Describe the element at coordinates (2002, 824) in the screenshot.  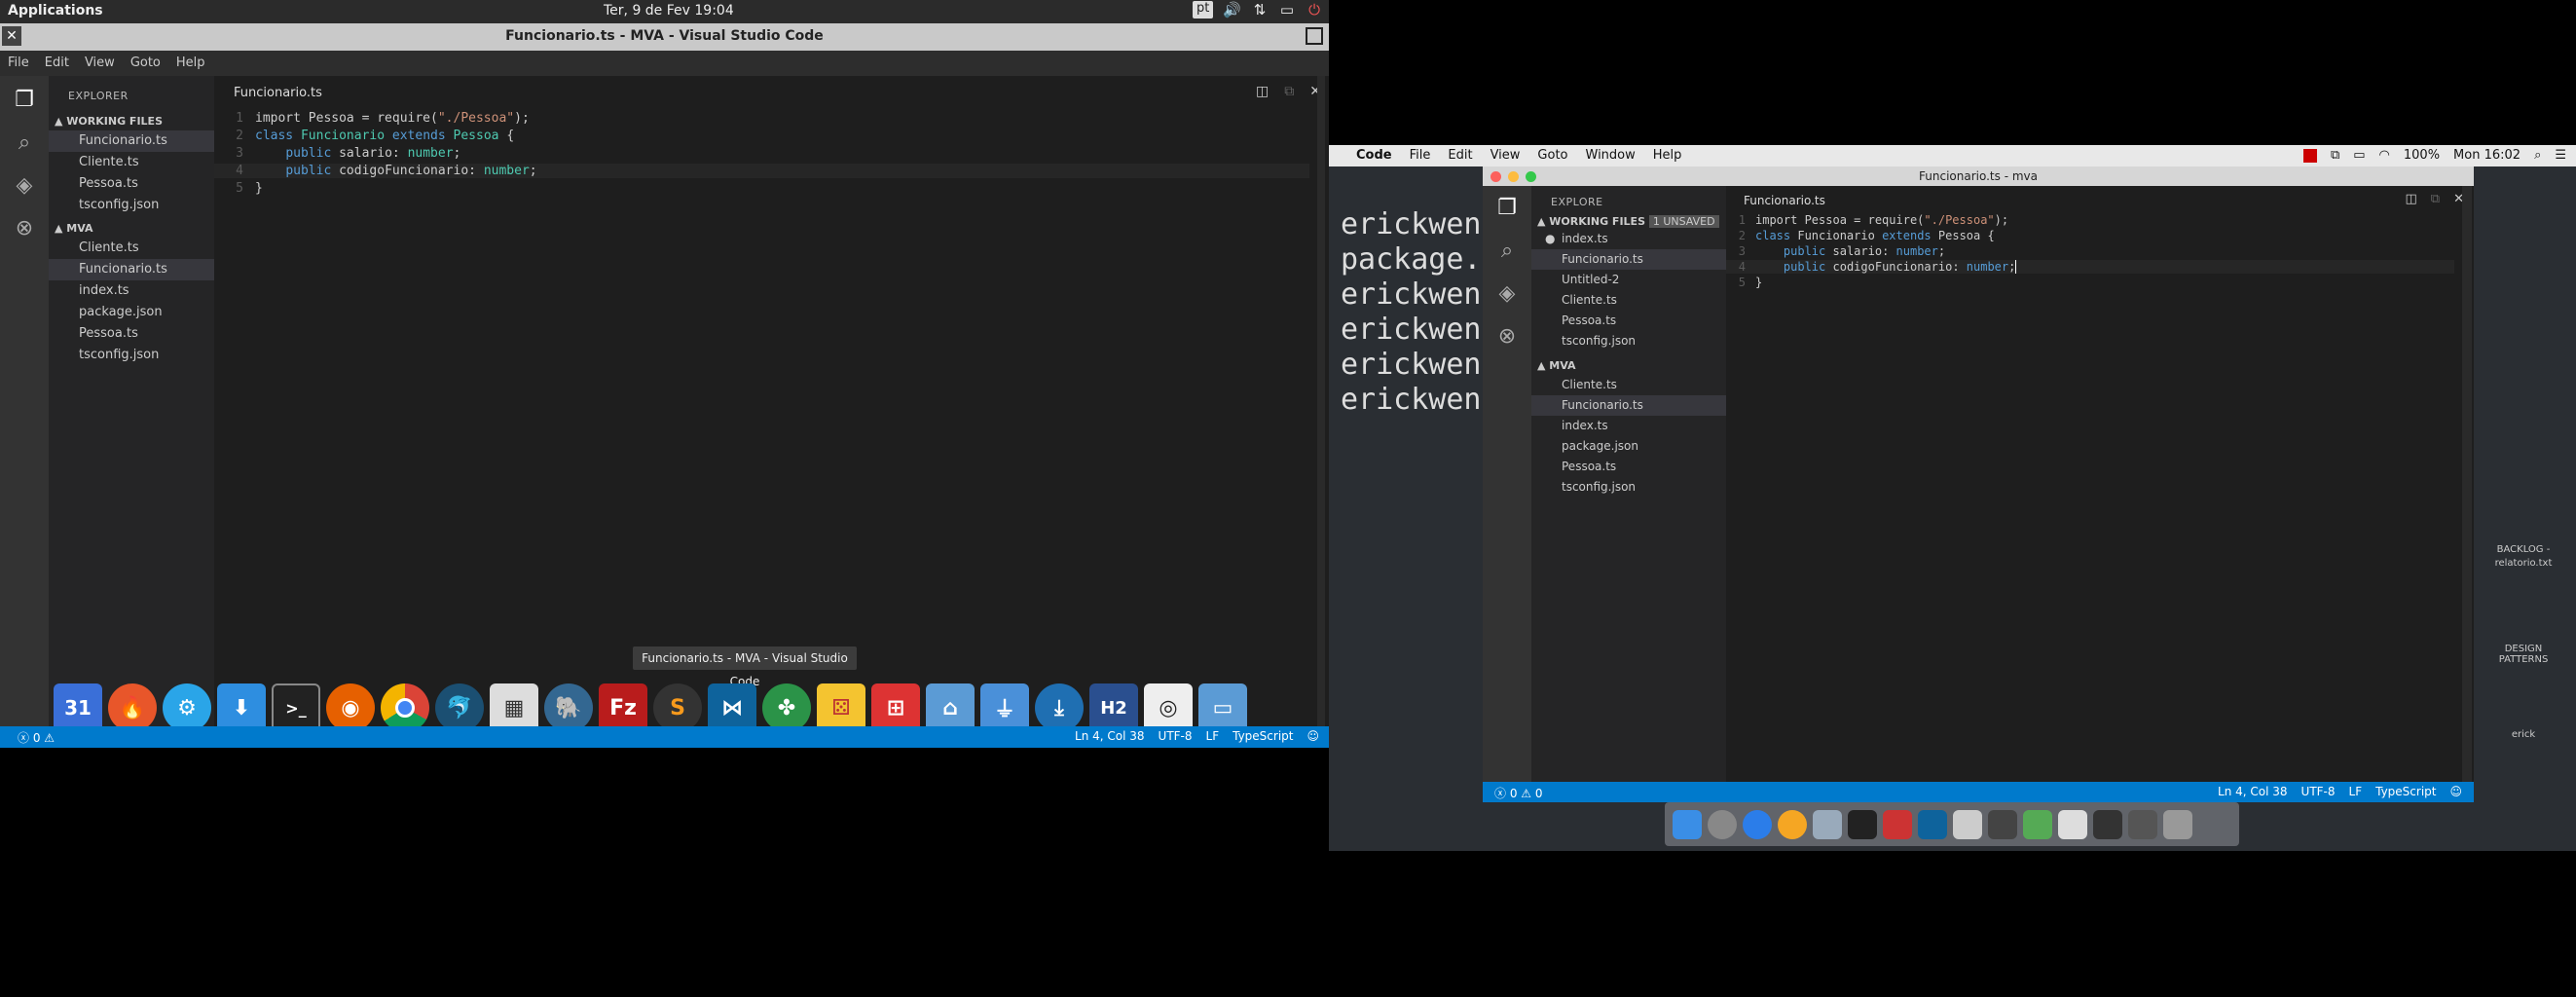
I see `sublime-text-icon` at that location.